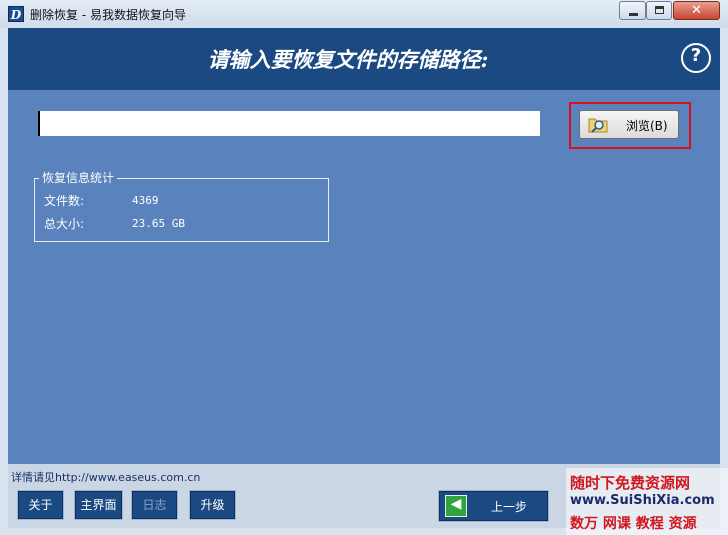  Describe the element at coordinates (105, 477) in the screenshot. I see `website-link: 详情请见http://www.easeus.com.cn` at that location.